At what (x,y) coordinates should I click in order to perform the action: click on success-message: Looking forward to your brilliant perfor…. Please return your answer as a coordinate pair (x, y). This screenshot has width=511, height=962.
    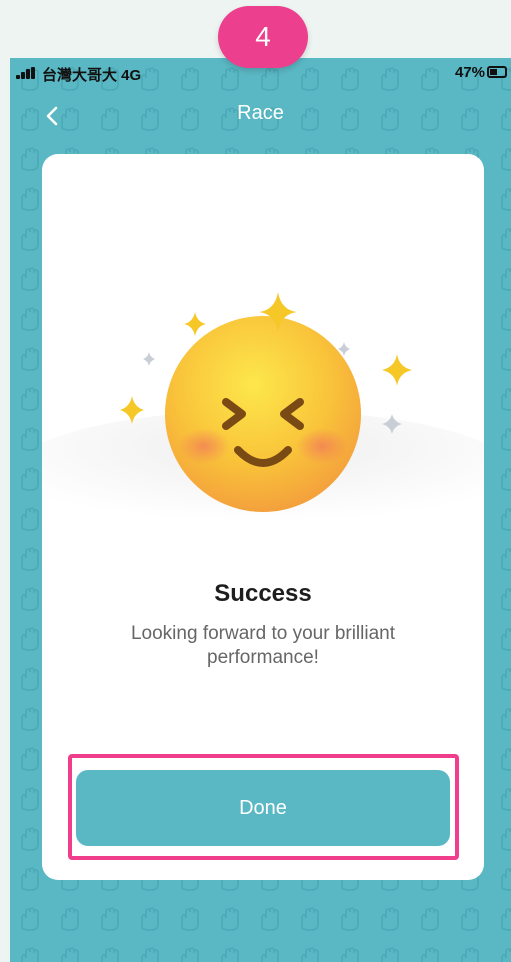
    Looking at the image, I should click on (263, 645).